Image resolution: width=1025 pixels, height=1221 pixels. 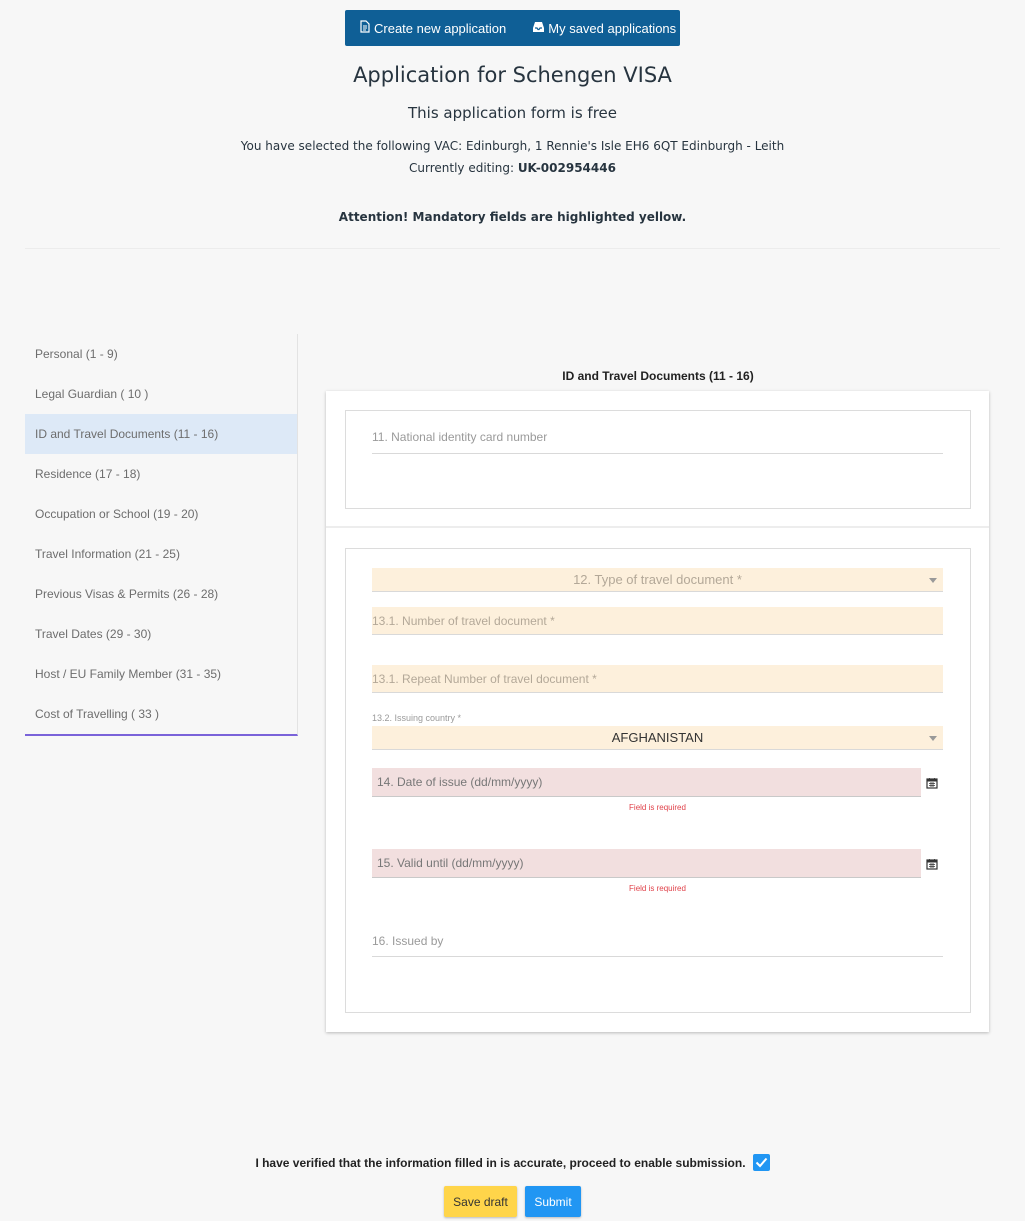 What do you see at coordinates (408, 941) in the screenshot?
I see `issued-by-placeholder: 16. Issued by` at bounding box center [408, 941].